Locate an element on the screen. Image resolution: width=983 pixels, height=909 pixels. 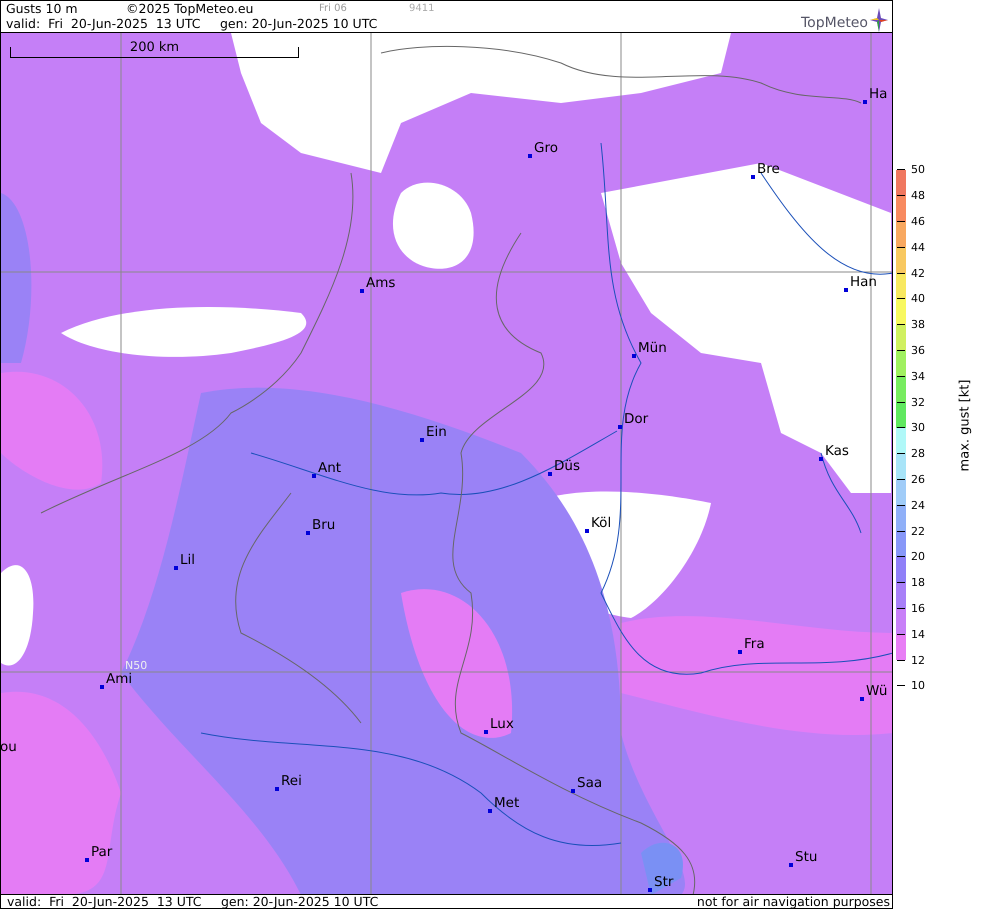
tick-label: 14 is located at coordinates (918, 634).